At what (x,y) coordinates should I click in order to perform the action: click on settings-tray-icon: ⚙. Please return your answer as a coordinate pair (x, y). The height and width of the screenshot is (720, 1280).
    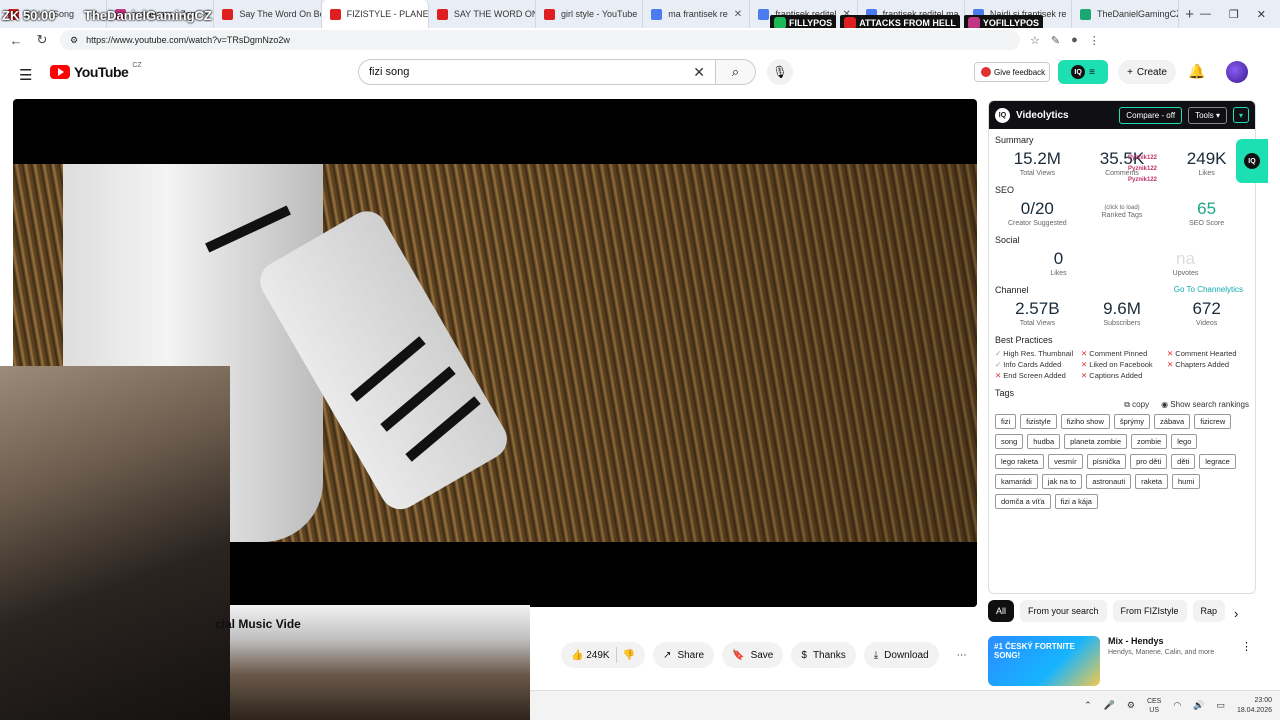
    Looking at the image, I should click on (1131, 705).